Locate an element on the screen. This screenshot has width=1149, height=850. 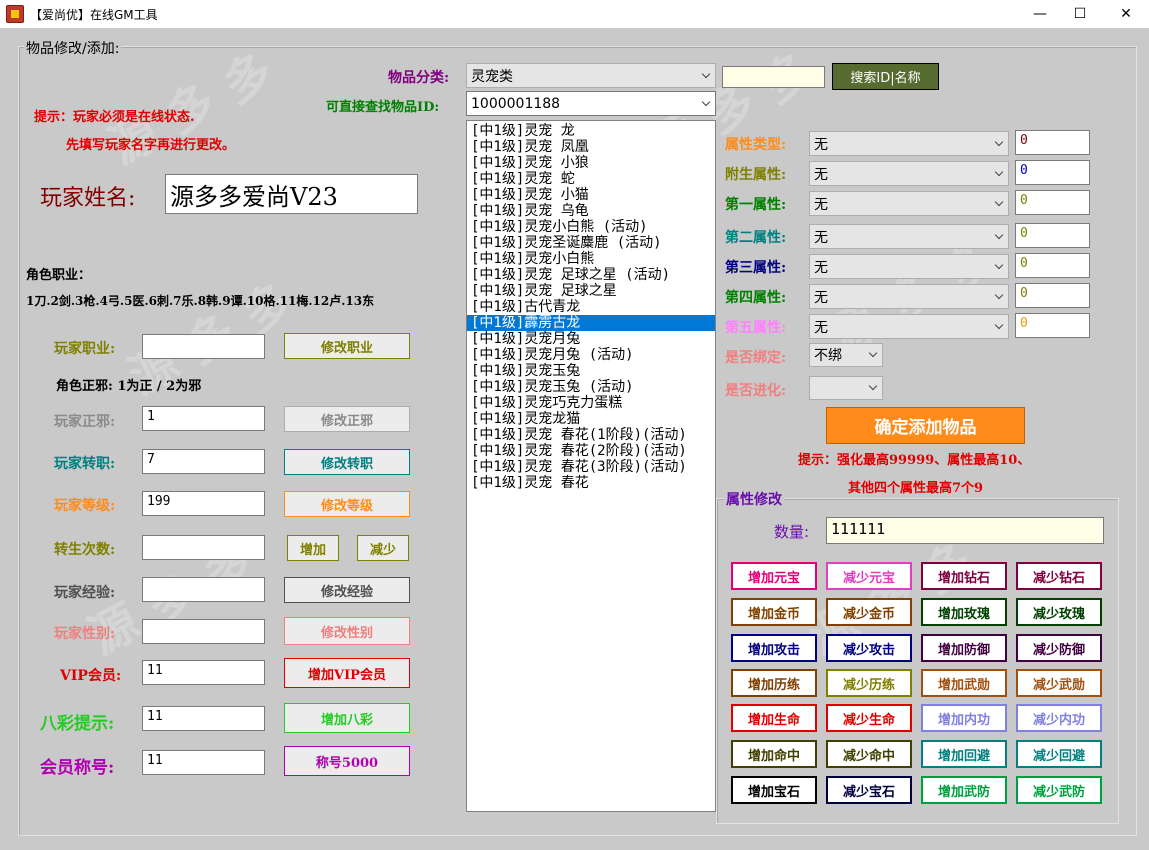
attribute-mod-button: 增加玫瑰 is located at coordinates (964, 612).